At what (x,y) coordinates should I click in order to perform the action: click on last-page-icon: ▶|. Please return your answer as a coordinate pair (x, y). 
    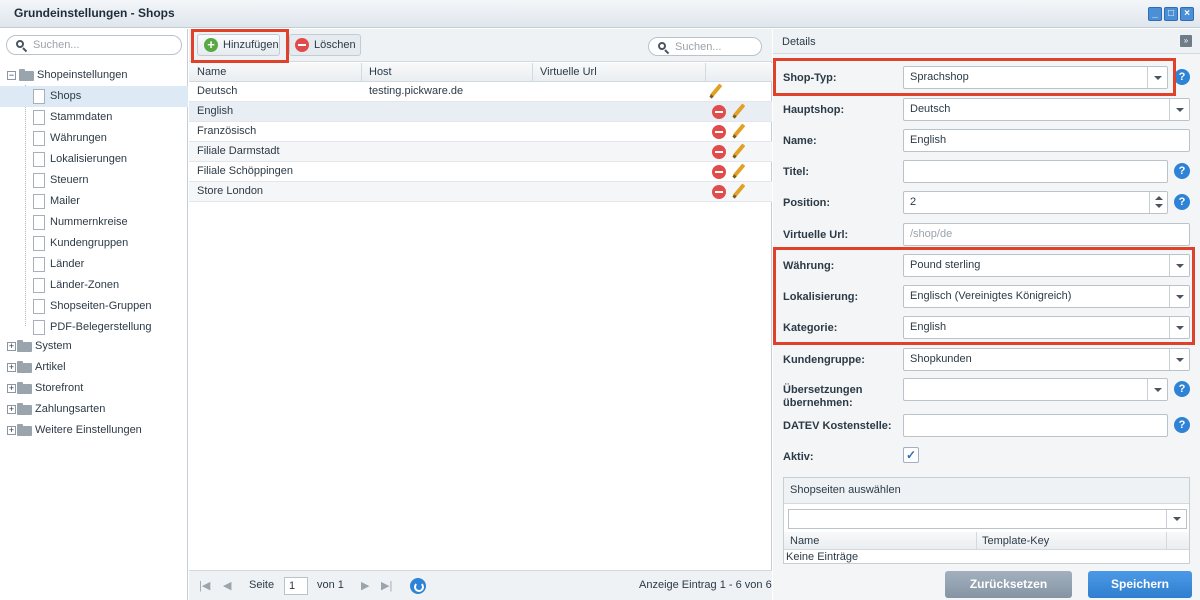
    Looking at the image, I should click on (386, 585).